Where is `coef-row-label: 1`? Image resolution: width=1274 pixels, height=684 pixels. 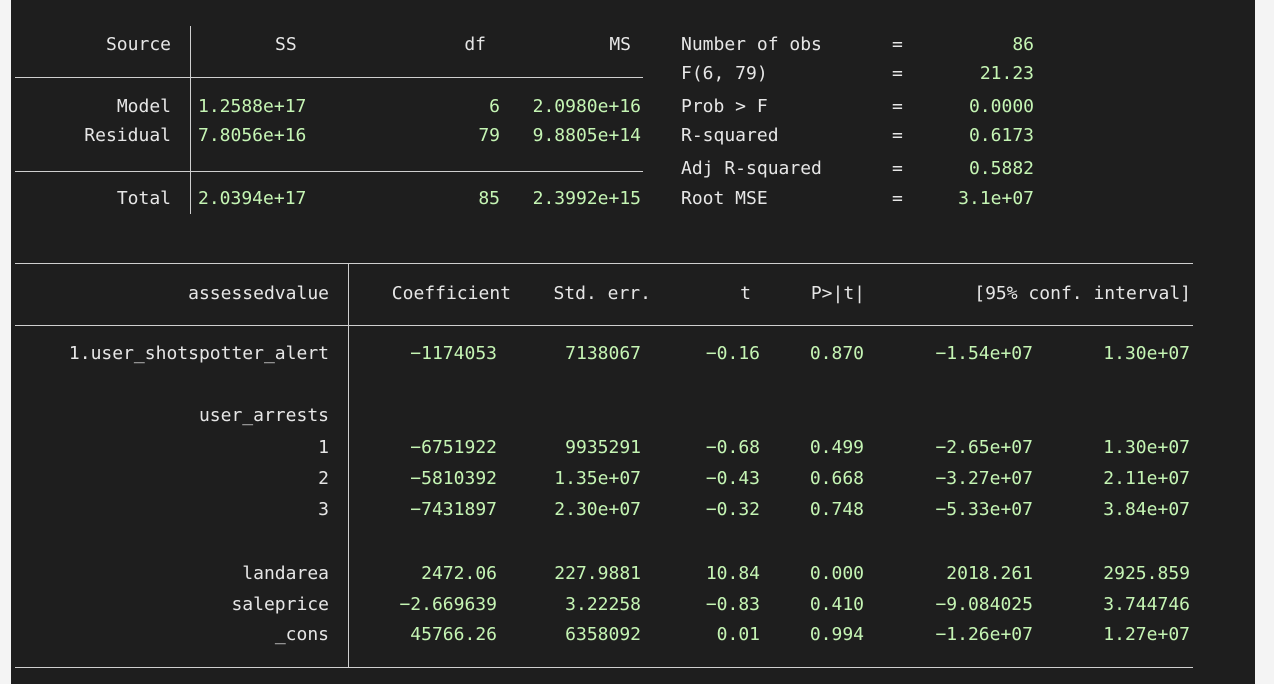 coef-row-label: 1 is located at coordinates (323, 447).